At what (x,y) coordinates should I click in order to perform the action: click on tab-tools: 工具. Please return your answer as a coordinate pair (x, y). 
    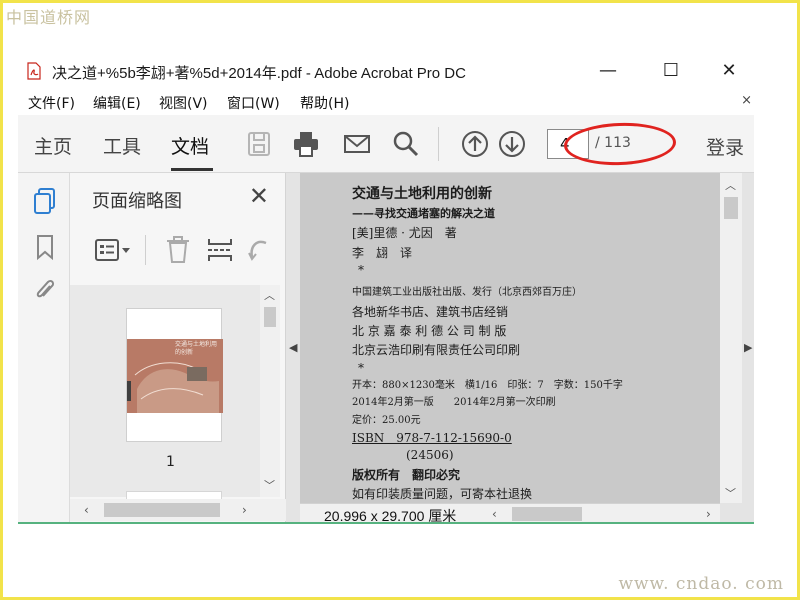
    Looking at the image, I should click on (122, 145).